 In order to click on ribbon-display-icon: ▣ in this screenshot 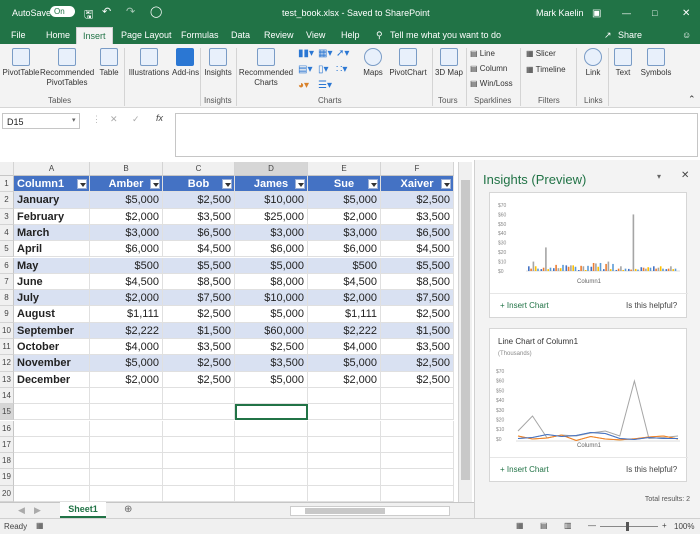, I will do `click(596, 13)`.